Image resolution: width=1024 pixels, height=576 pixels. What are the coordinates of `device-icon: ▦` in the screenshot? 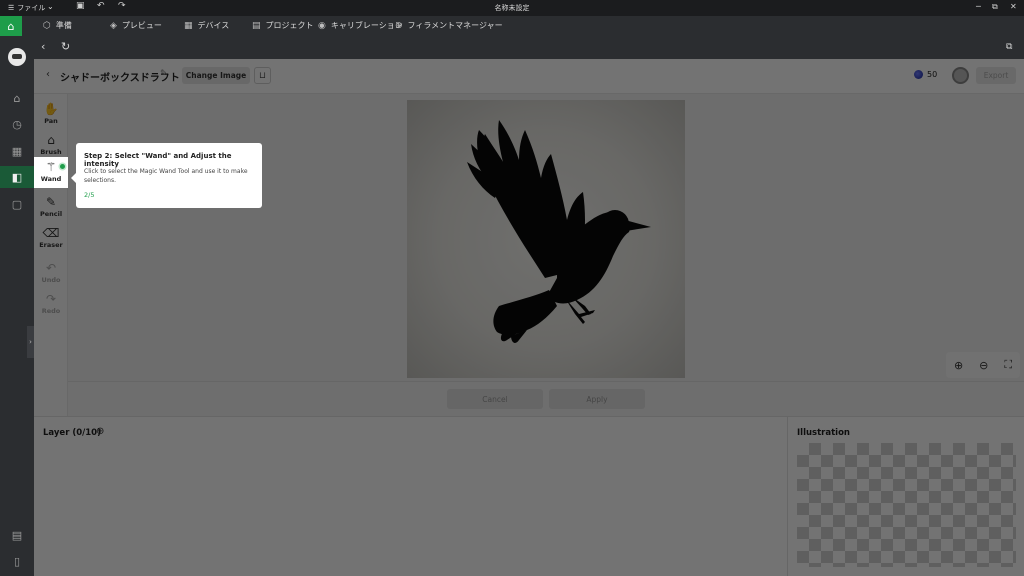 It's located at (188, 25).